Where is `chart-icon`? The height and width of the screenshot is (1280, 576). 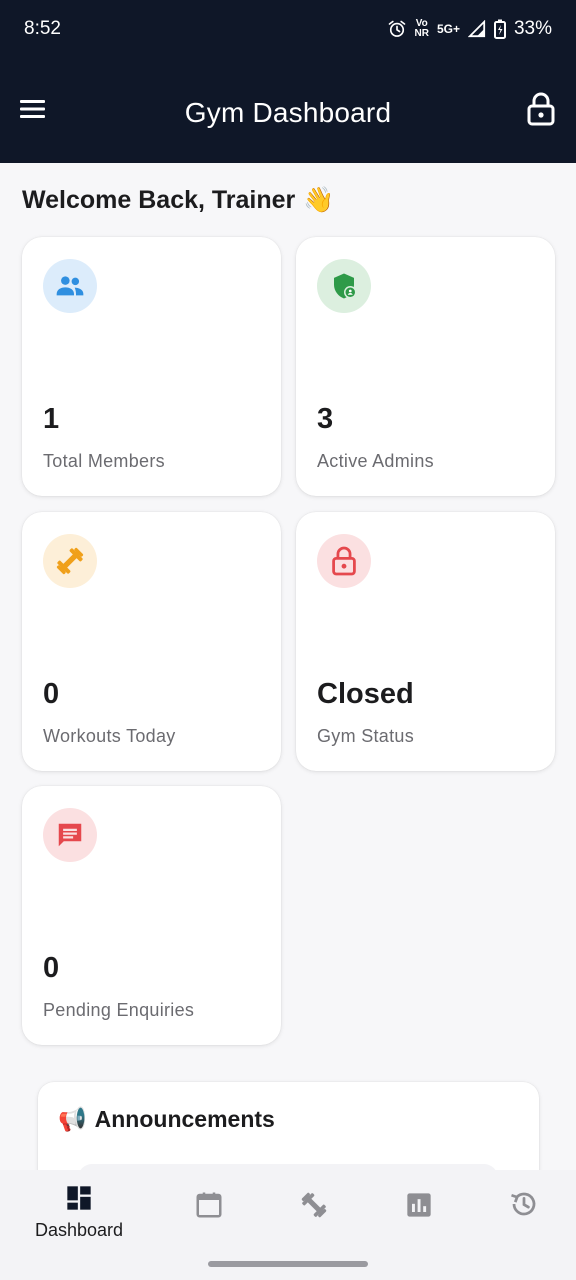
chart-icon is located at coordinates (419, 1205).